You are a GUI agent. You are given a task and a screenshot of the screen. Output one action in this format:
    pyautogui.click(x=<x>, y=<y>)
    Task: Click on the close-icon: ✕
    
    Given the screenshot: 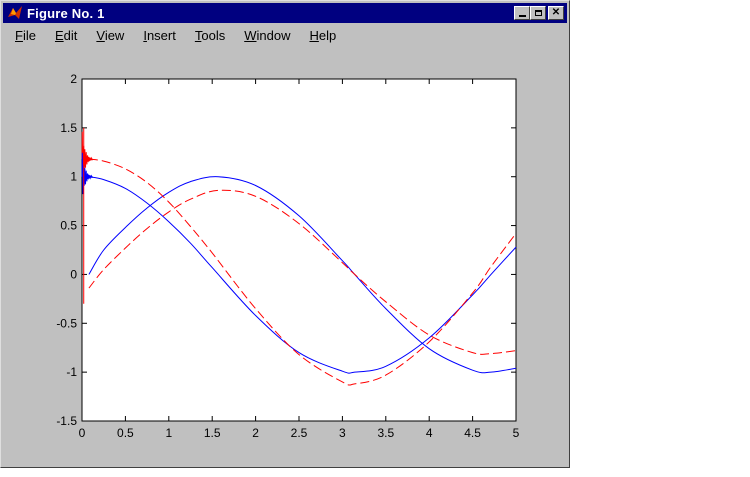 What is the action you would take?
    pyautogui.click(x=556, y=12)
    